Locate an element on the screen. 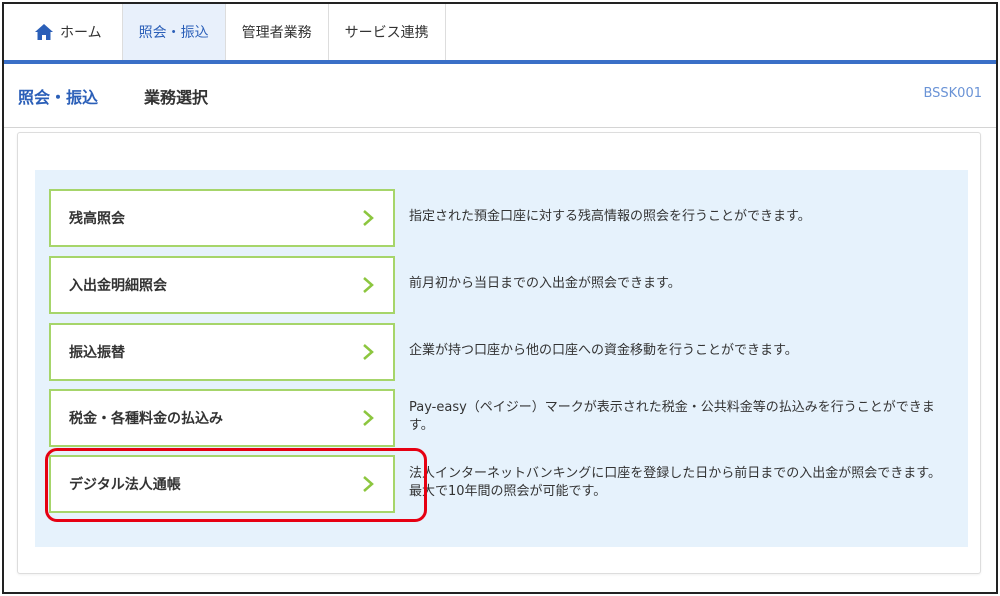  home-icon is located at coordinates (44, 32).